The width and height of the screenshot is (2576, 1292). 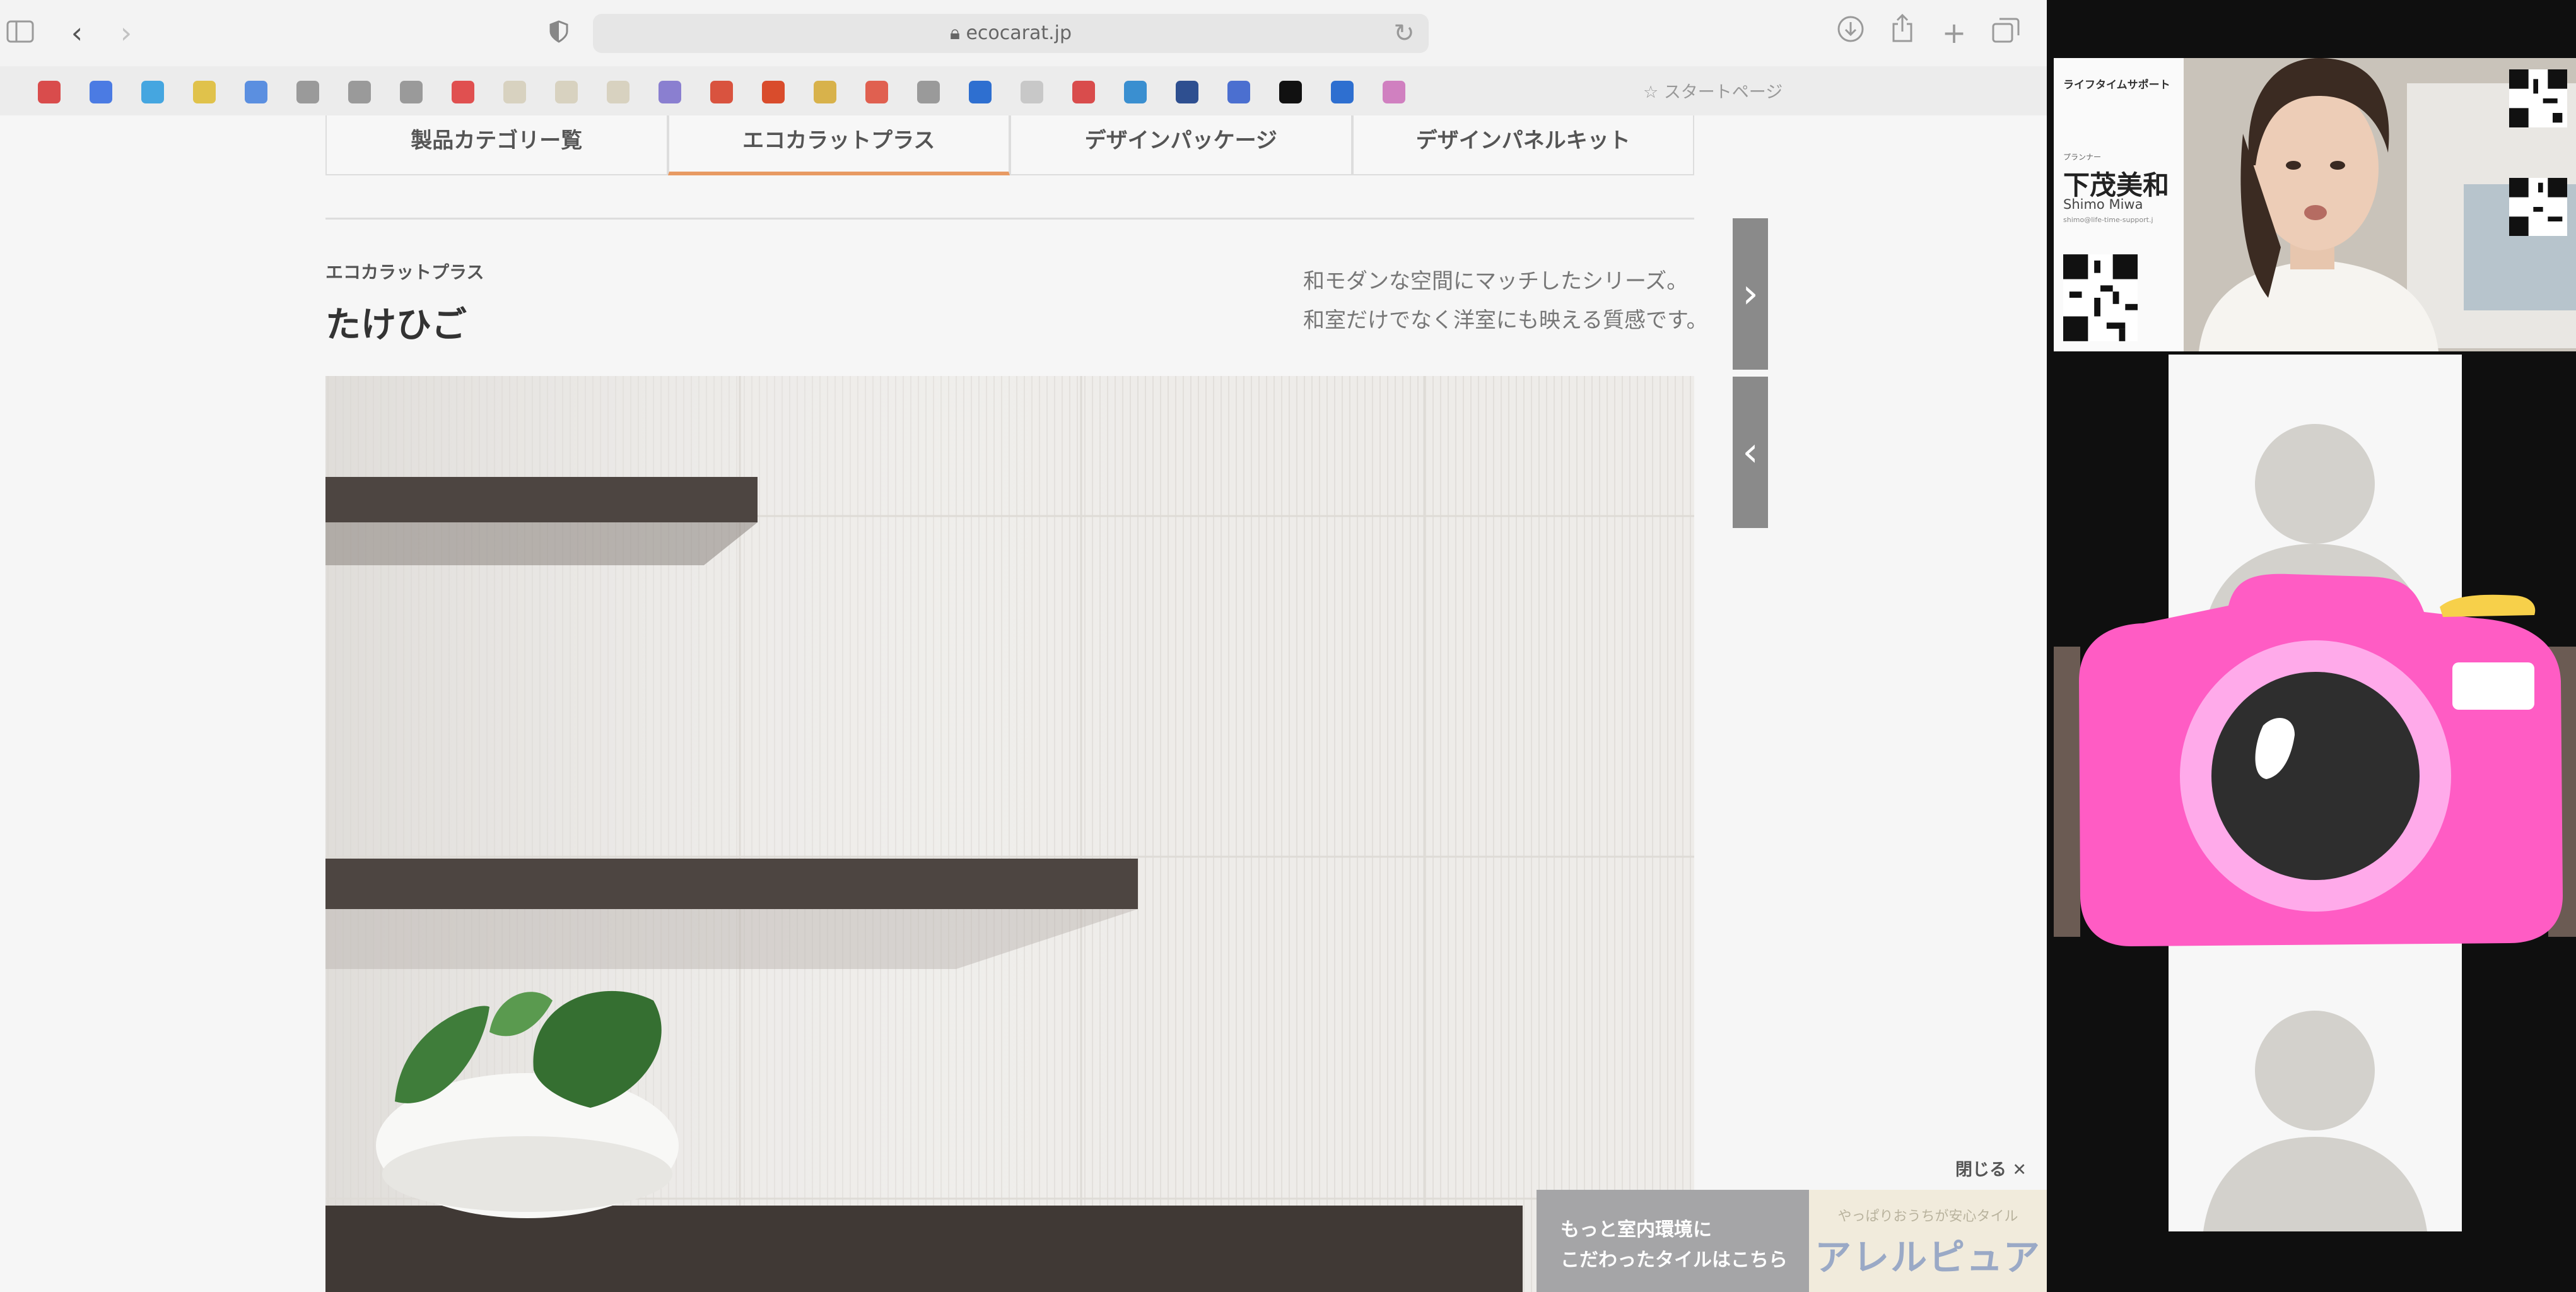 I want to click on product-title: たけひご, so click(x=396, y=326).